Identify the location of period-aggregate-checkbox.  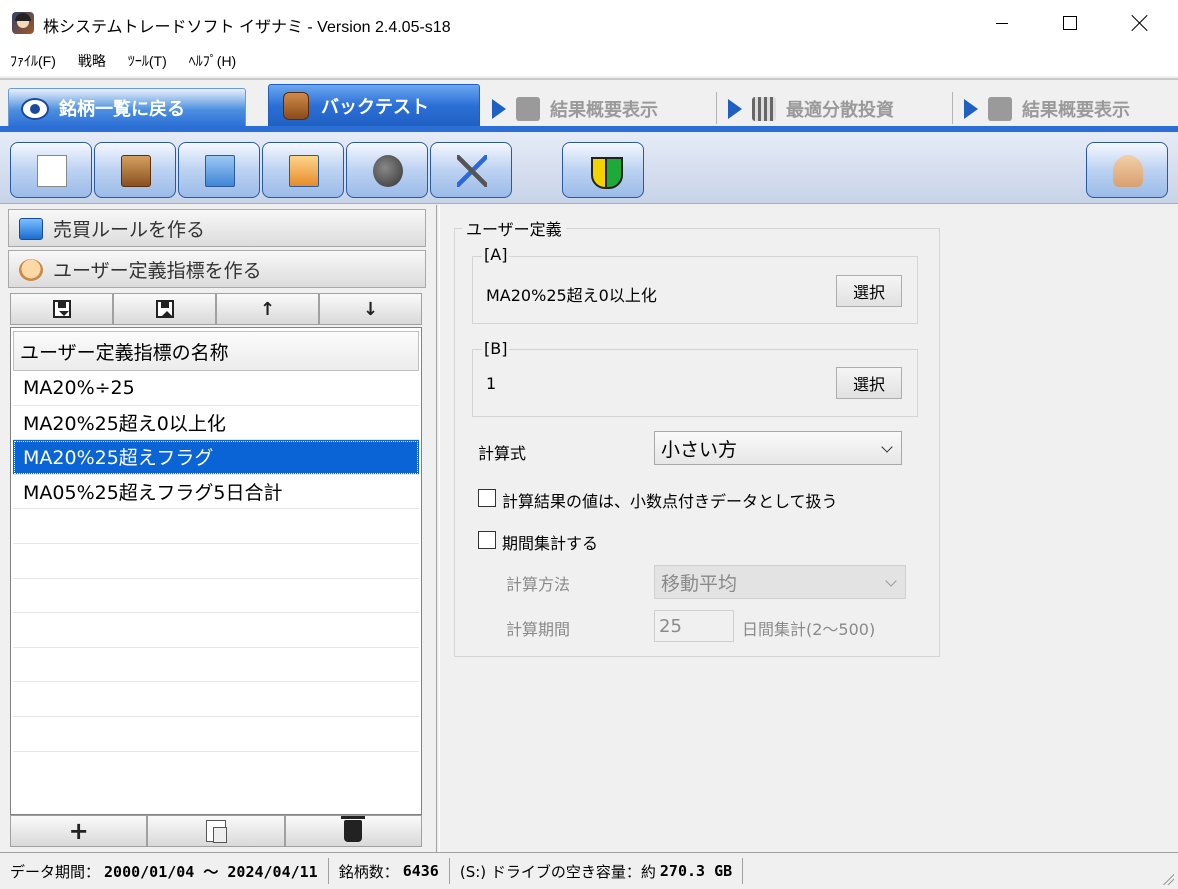
(487, 540).